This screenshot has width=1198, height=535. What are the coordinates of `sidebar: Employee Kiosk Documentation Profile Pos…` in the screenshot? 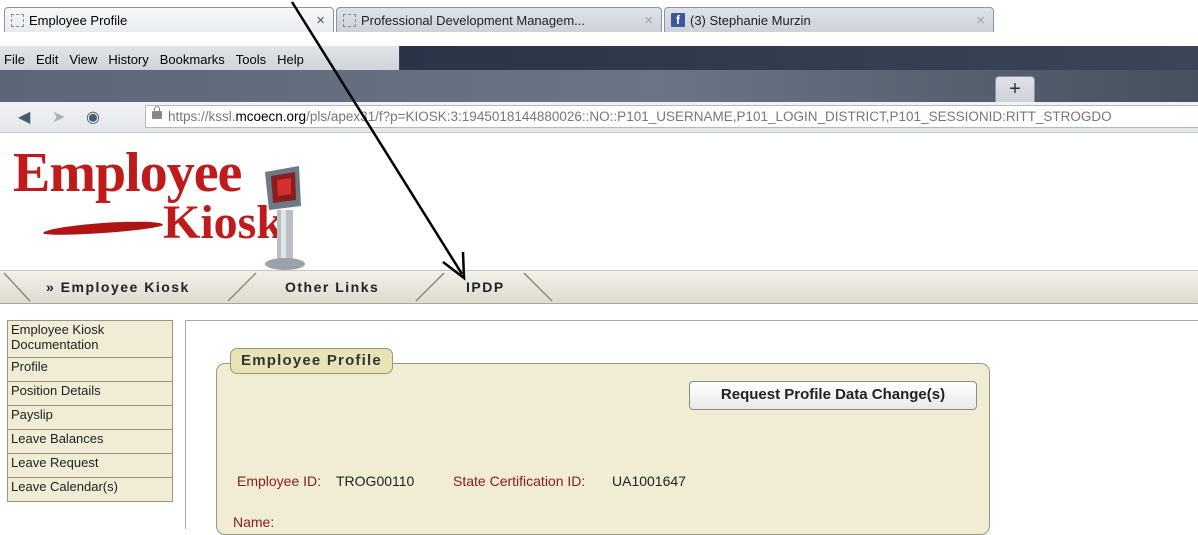 It's located at (90, 411).